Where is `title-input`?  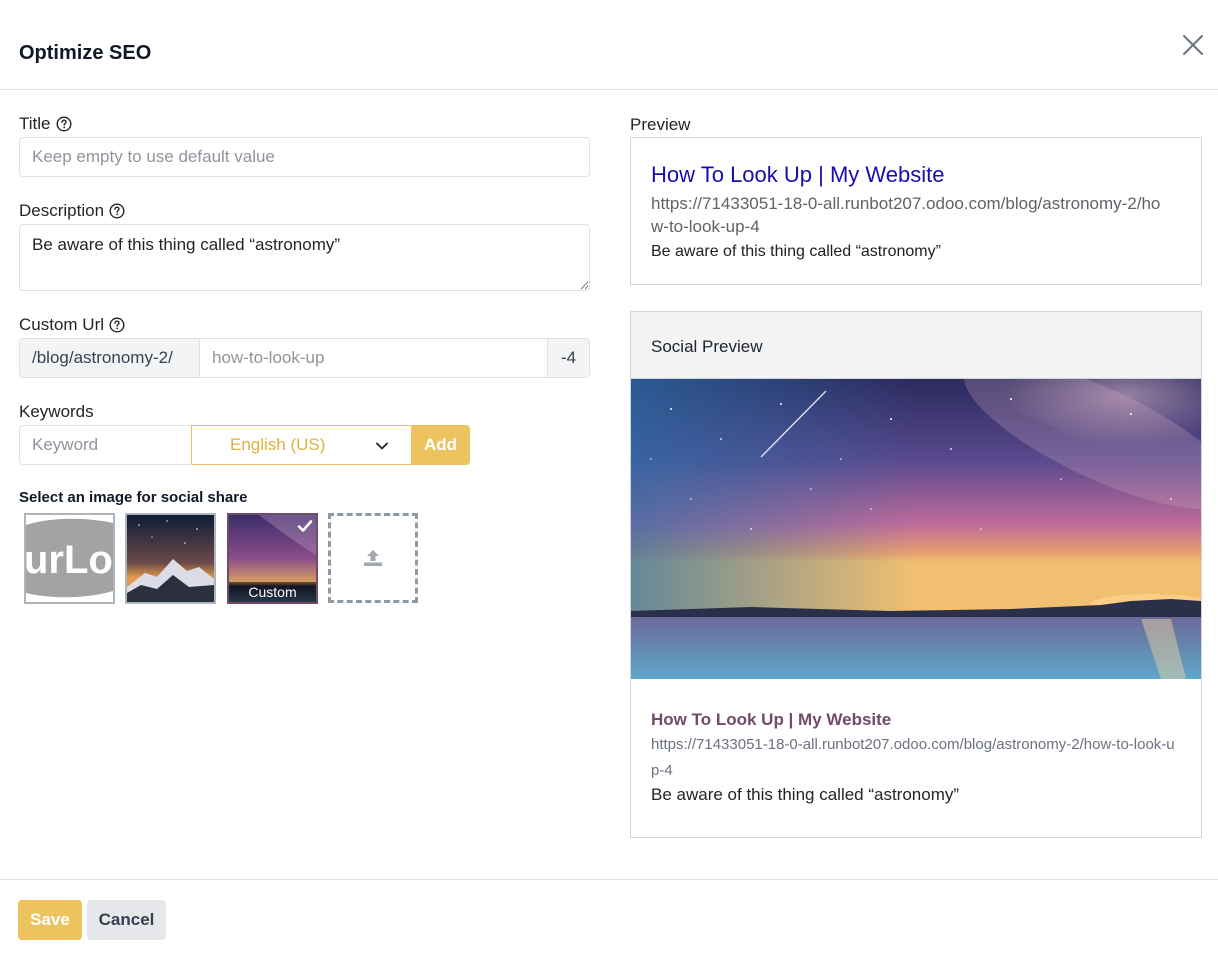 title-input is located at coordinates (304, 157).